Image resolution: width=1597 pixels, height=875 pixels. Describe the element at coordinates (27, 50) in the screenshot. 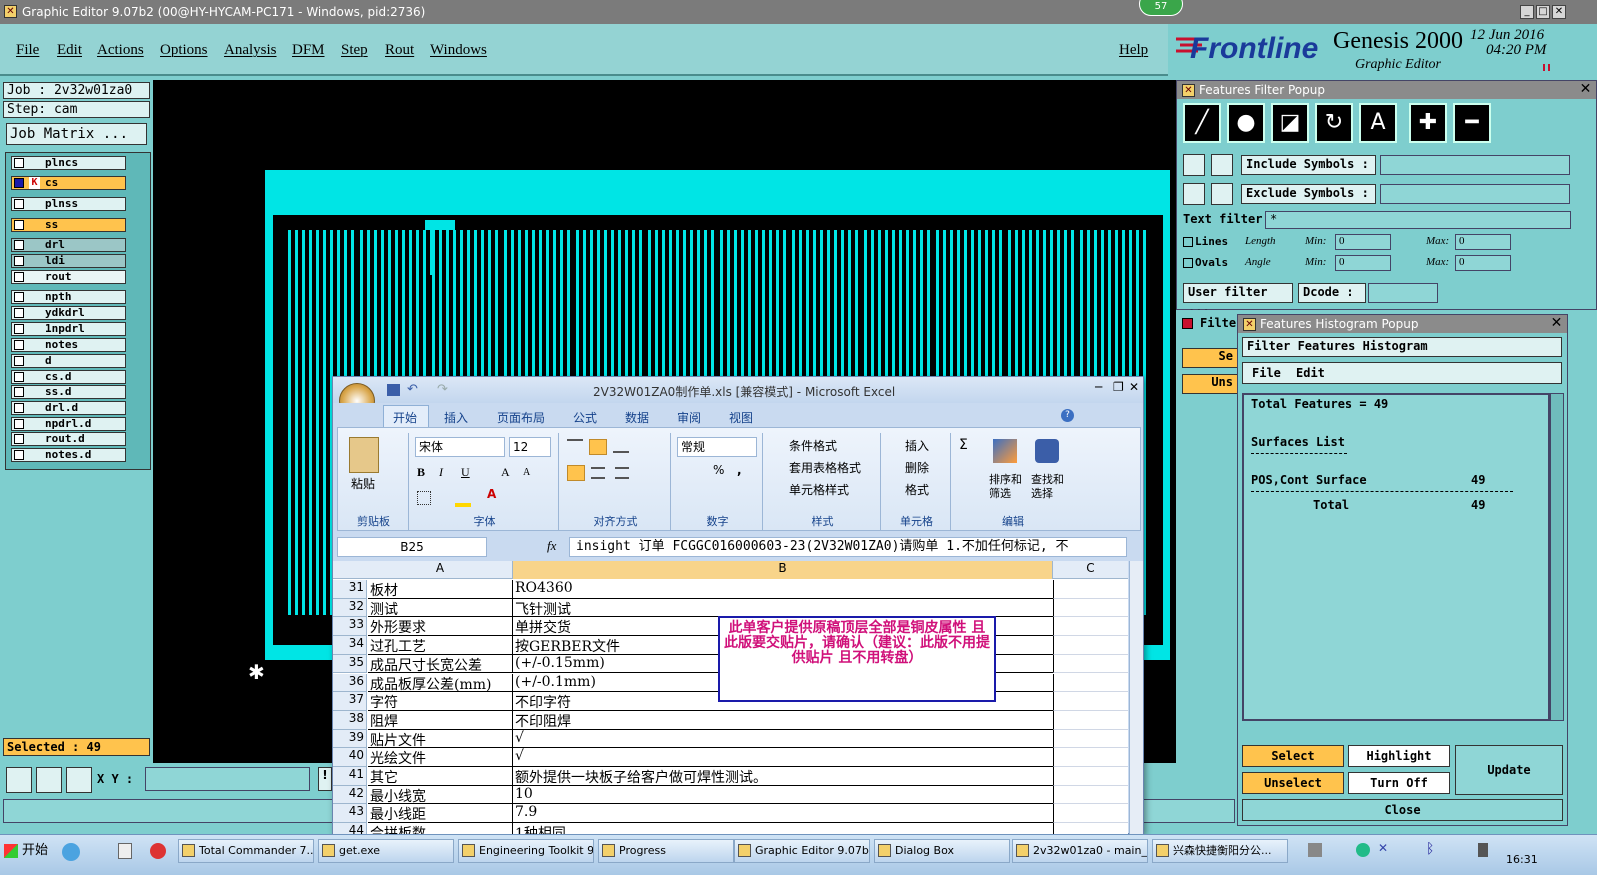

I see `menu-file: File` at that location.